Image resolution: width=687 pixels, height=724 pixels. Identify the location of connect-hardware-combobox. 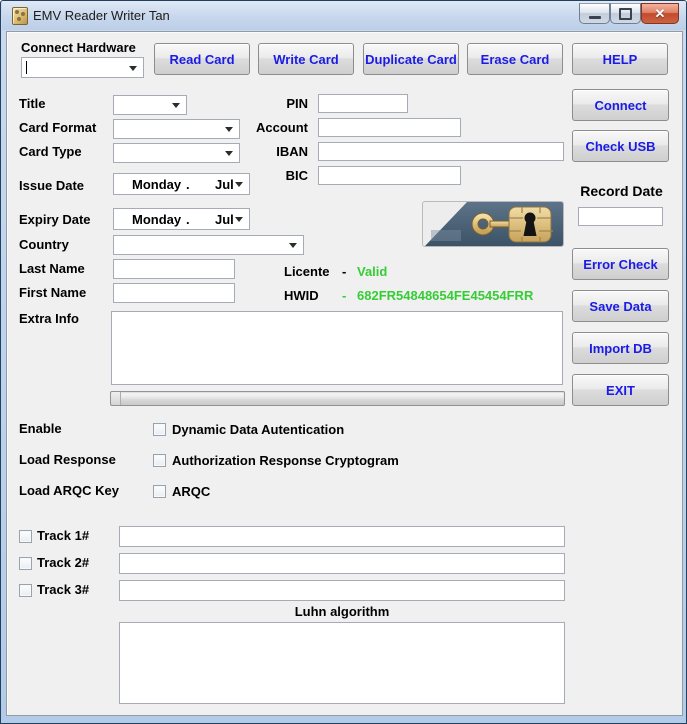
(82, 67).